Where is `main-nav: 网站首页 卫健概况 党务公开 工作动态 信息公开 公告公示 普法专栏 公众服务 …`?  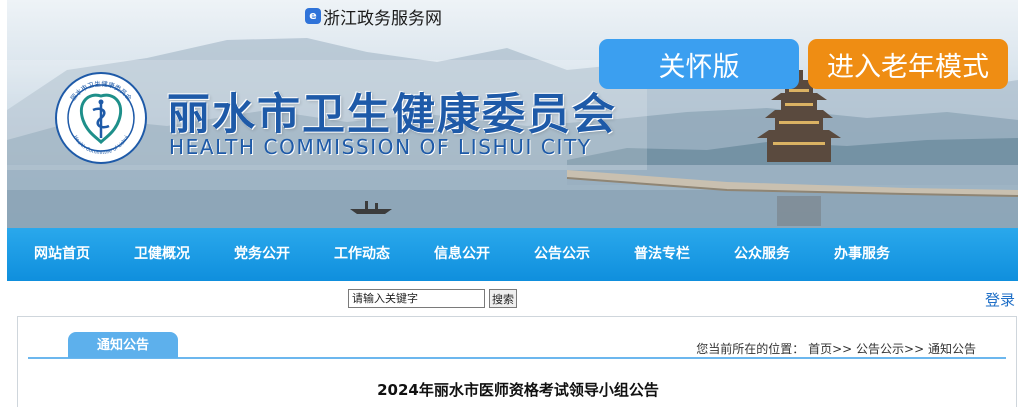
main-nav: 网站首页 卫健概况 党务公开 工作动态 信息公开 公告公示 普法专栏 公众服务 … is located at coordinates (512, 254).